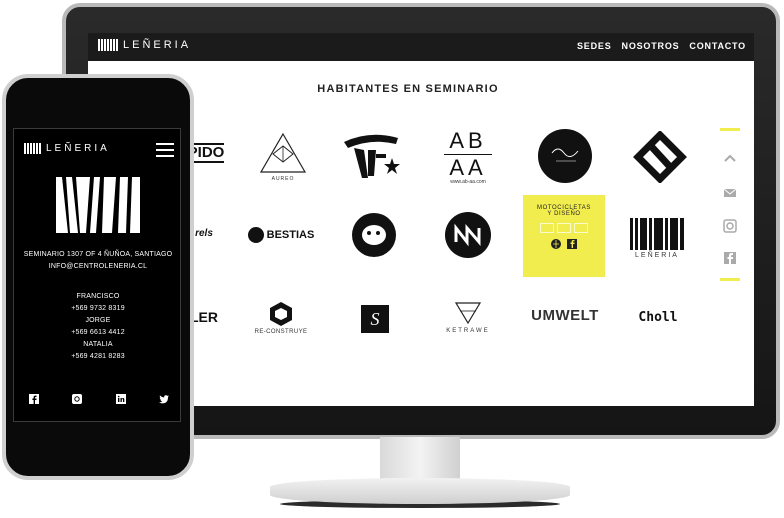  I want to click on nav-links: SEDES NOSOTROS CONTACTO, so click(661, 46).